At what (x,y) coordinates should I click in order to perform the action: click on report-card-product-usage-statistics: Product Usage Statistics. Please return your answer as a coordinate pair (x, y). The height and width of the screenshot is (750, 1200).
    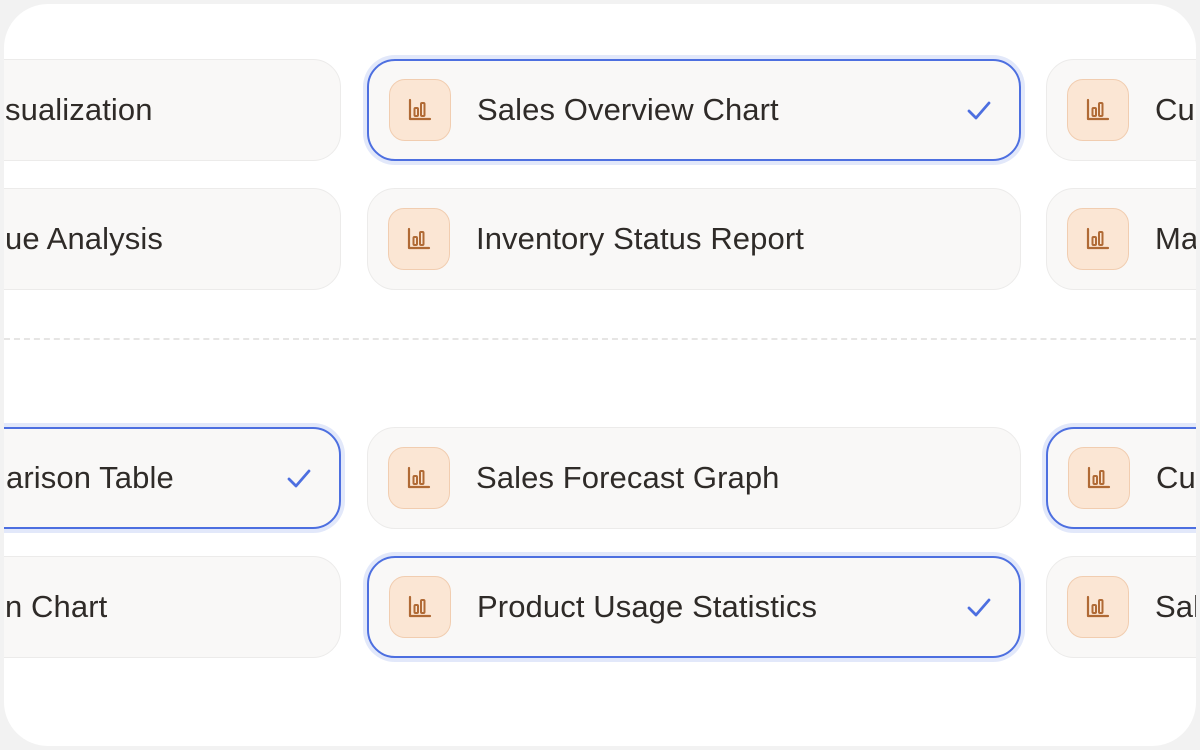
    Looking at the image, I should click on (694, 607).